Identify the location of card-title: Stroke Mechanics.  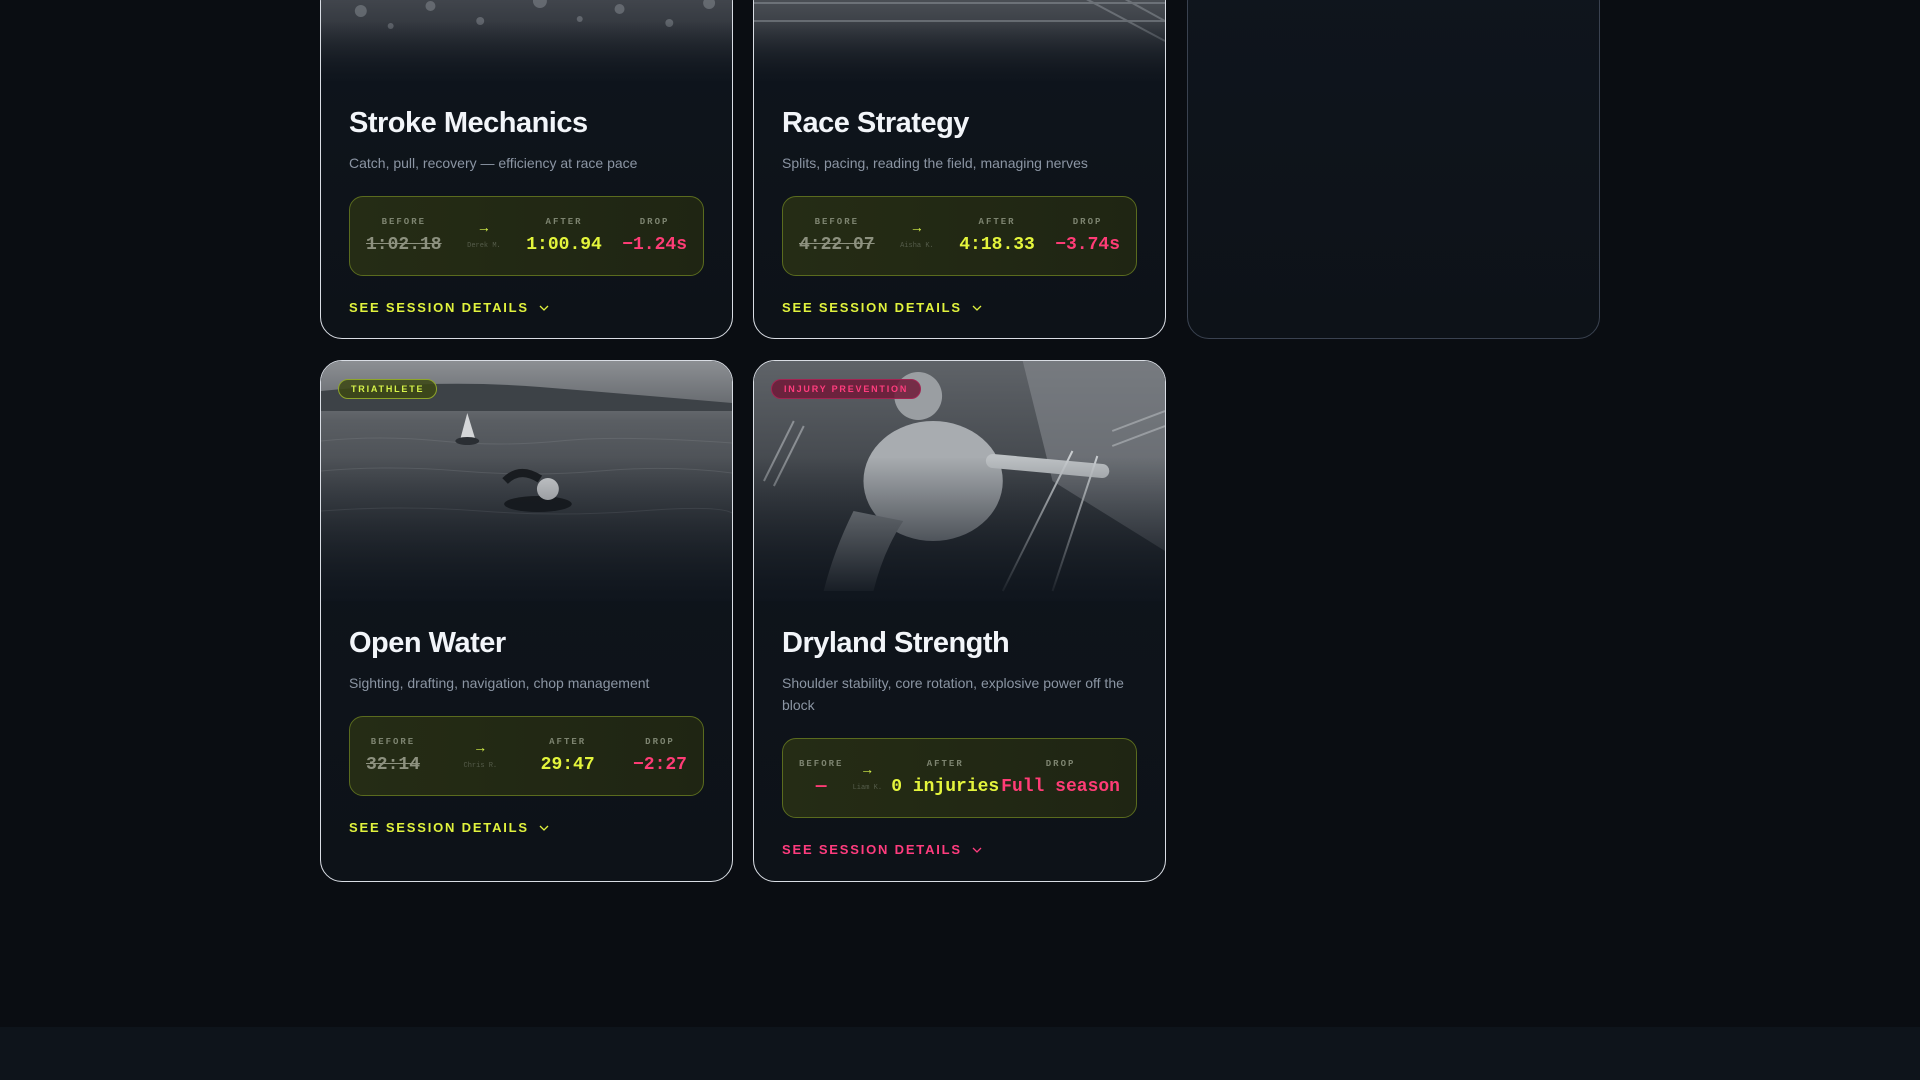
(468, 123).